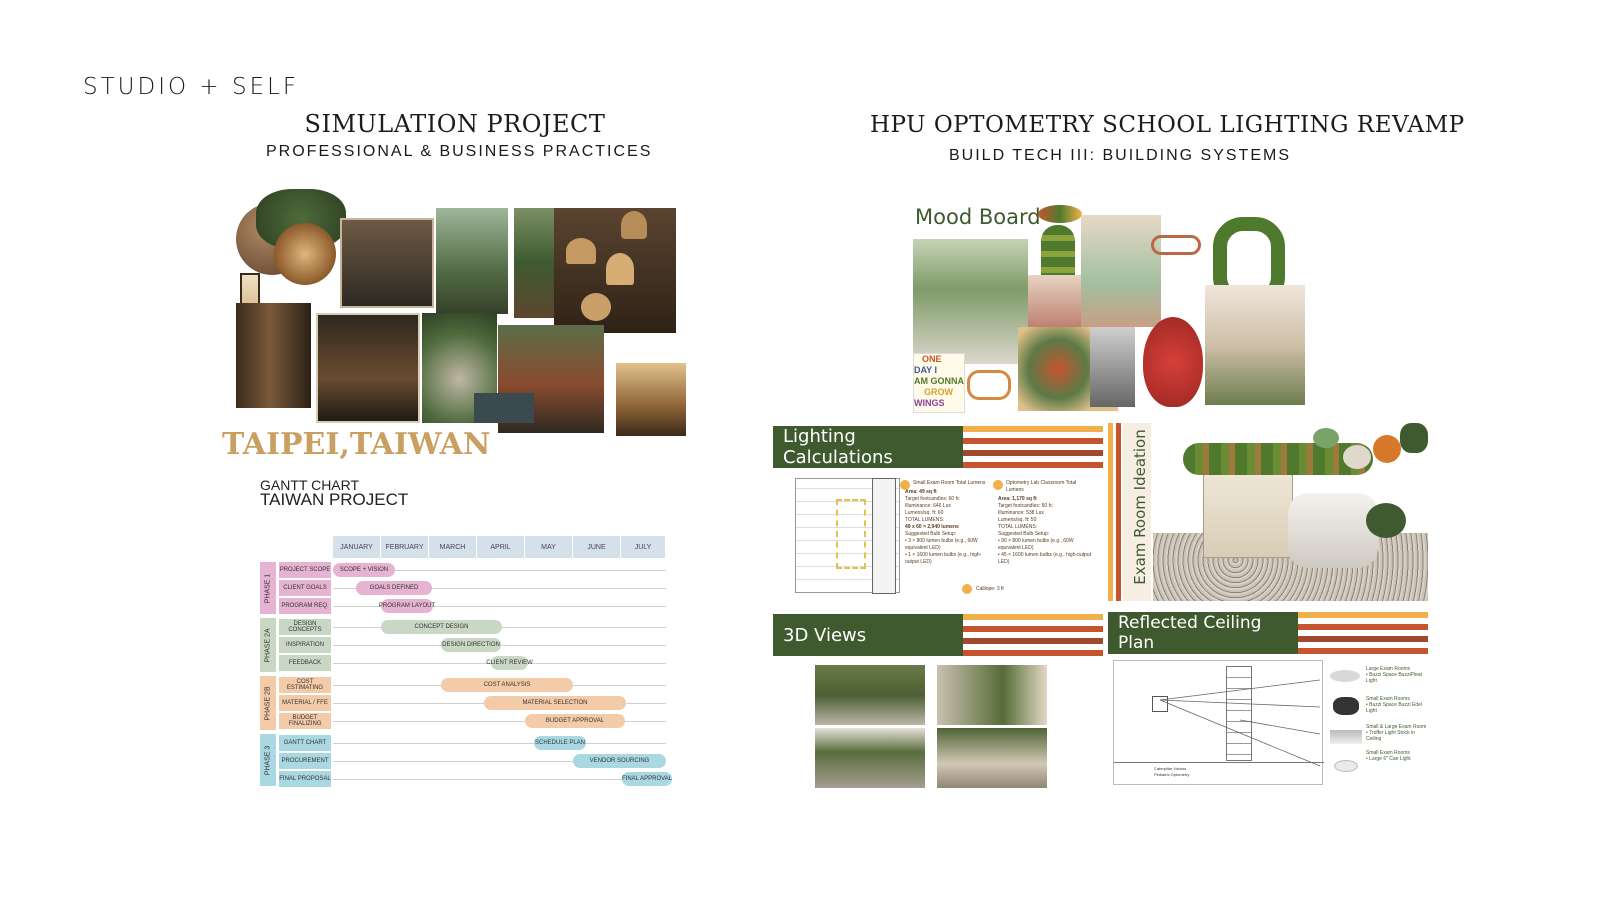  What do you see at coordinates (1033, 635) in the screenshot?
I see `views-3d-stripes` at bounding box center [1033, 635].